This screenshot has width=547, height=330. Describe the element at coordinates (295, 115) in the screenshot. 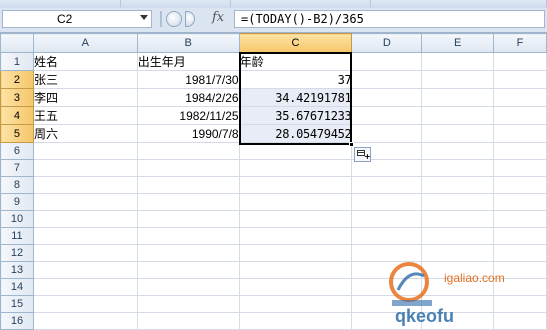

I see `cell-c4: 35.67671233` at that location.